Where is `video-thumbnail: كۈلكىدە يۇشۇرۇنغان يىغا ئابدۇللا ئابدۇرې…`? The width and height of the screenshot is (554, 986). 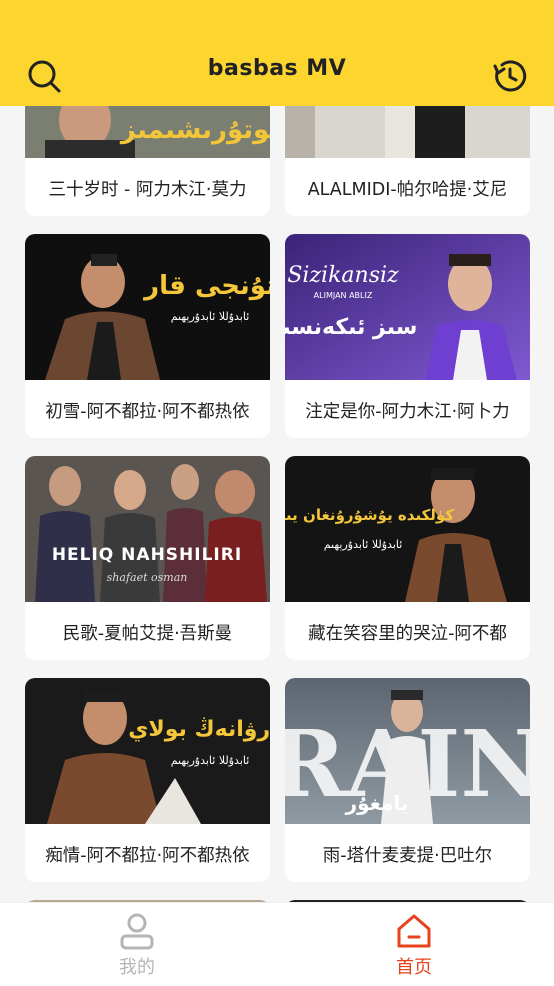
video-thumbnail: كۈلكىدە يۇشۇرۇنغان يىغا ئابدۇللا ئابدۇرې… is located at coordinates (407, 529).